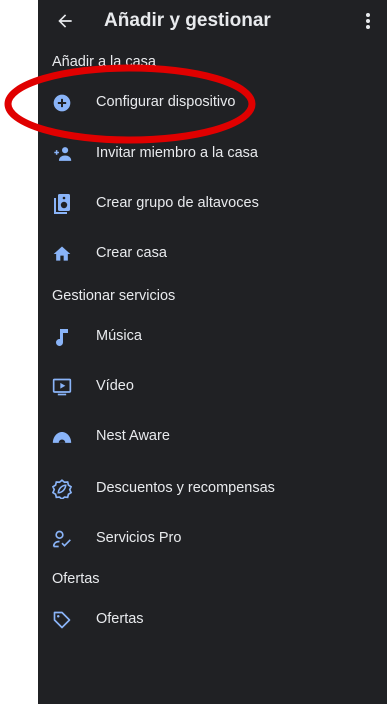  What do you see at coordinates (166, 102) in the screenshot?
I see `menu-item-label: Configurar dispositivo` at bounding box center [166, 102].